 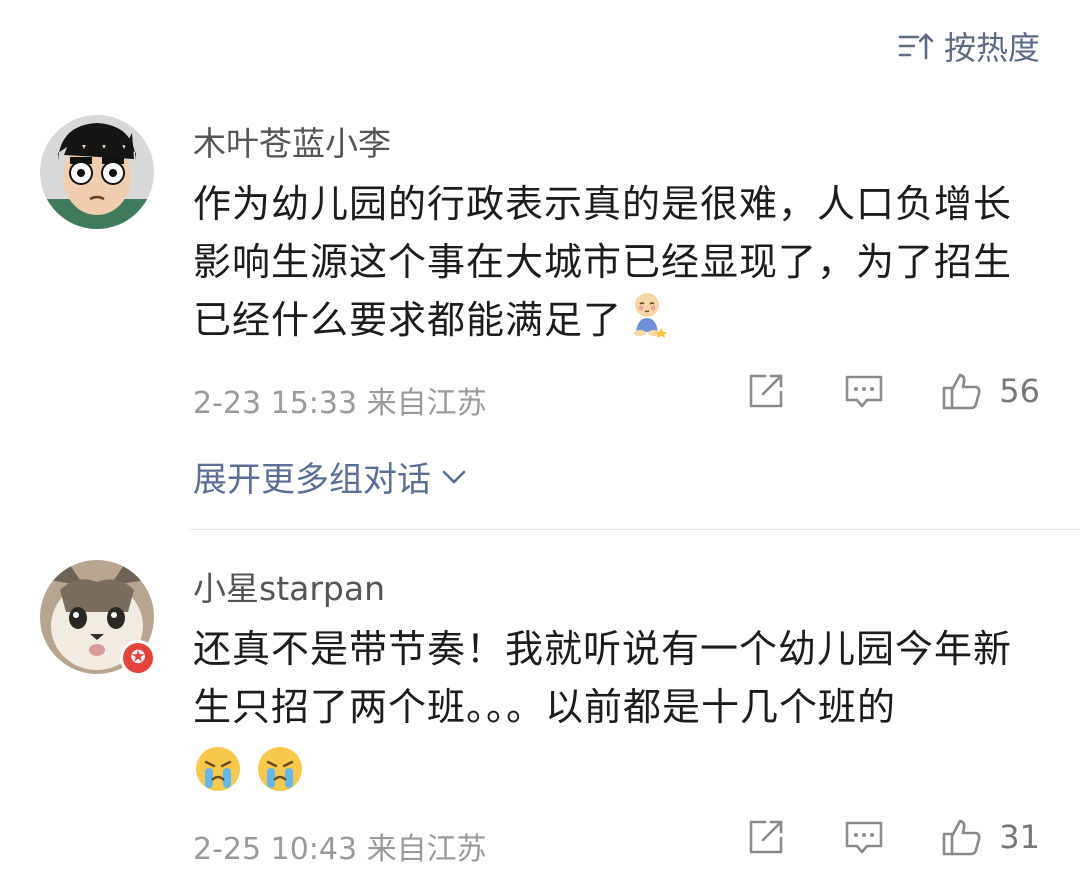 I want to click on shy-sitting-emoji, so click(x=648, y=323).